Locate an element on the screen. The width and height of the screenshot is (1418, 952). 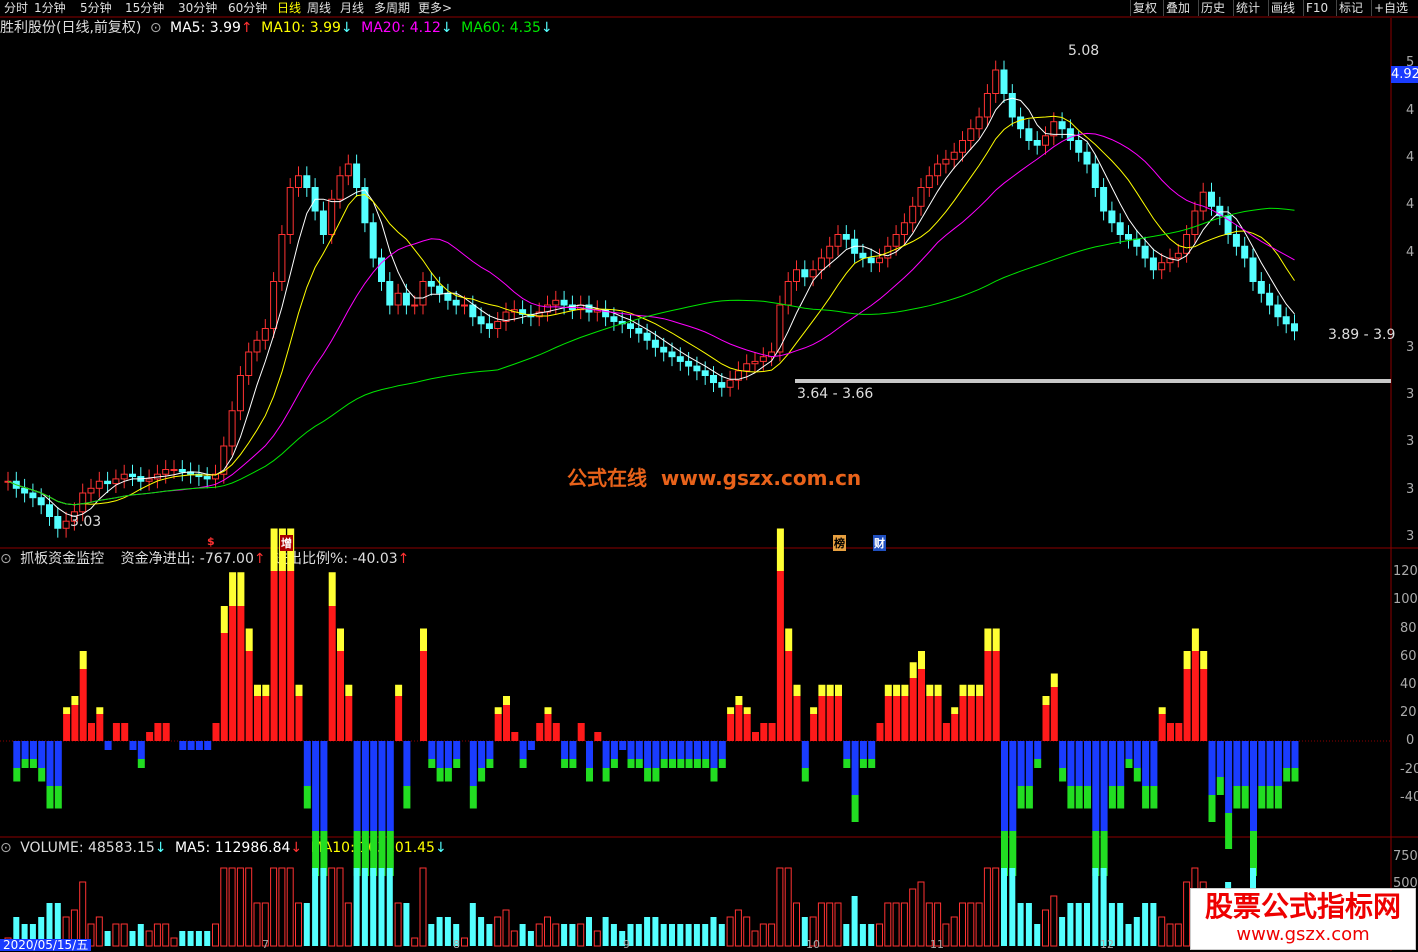
logo-url: www.gszx.com is located at coordinates (1303, 934).